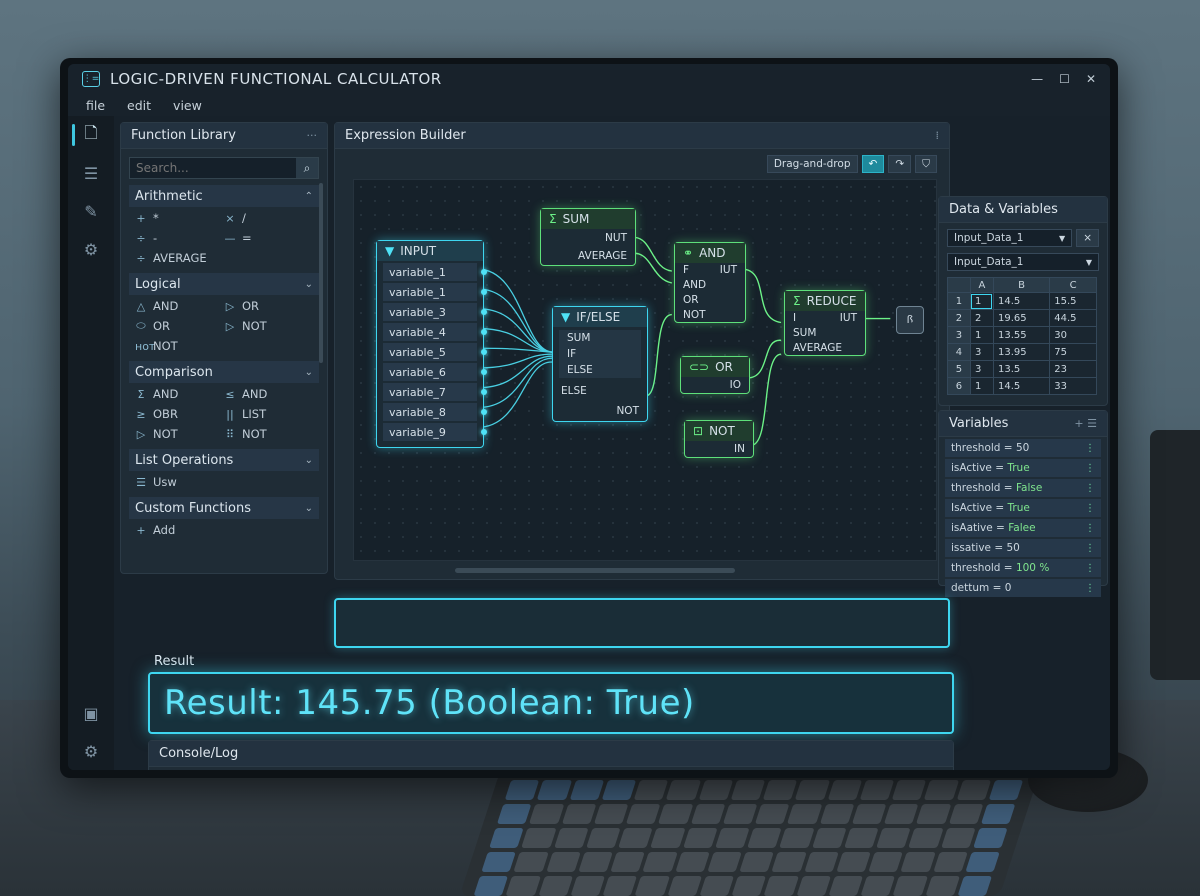 This screenshot has height=896, width=1200. I want to click on grid-cell: 44.5, so click(1073, 318).